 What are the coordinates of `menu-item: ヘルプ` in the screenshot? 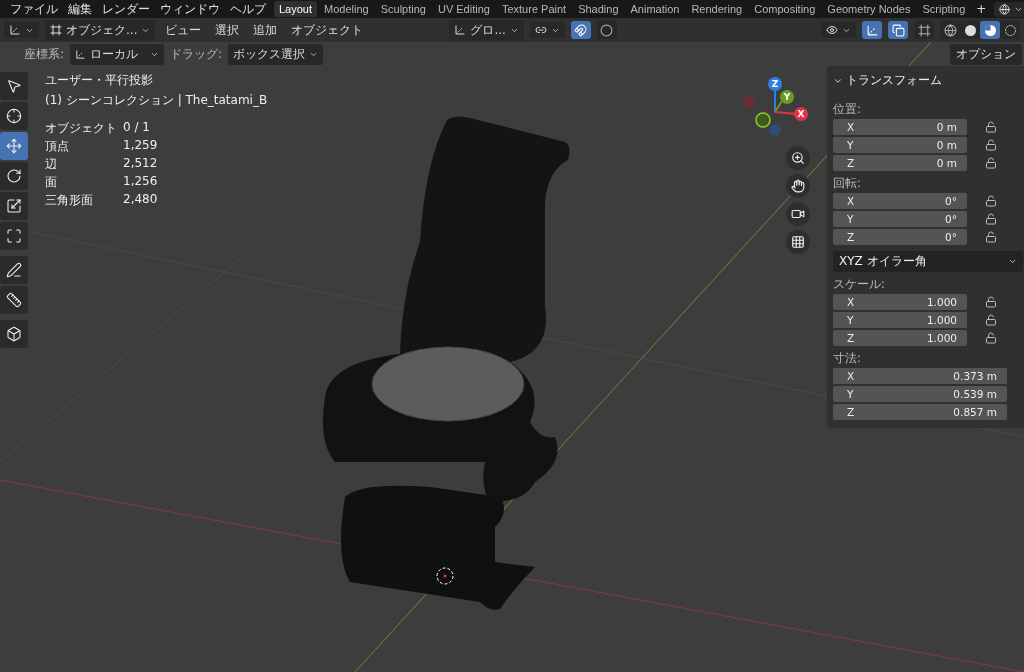 It's located at (248, 9).